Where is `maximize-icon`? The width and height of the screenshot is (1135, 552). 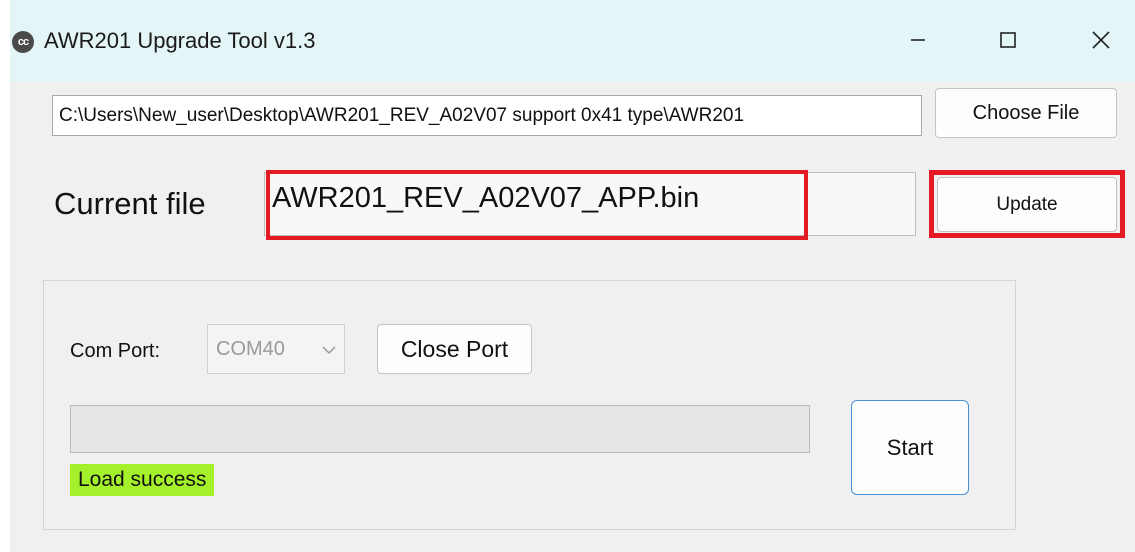 maximize-icon is located at coordinates (1008, 40).